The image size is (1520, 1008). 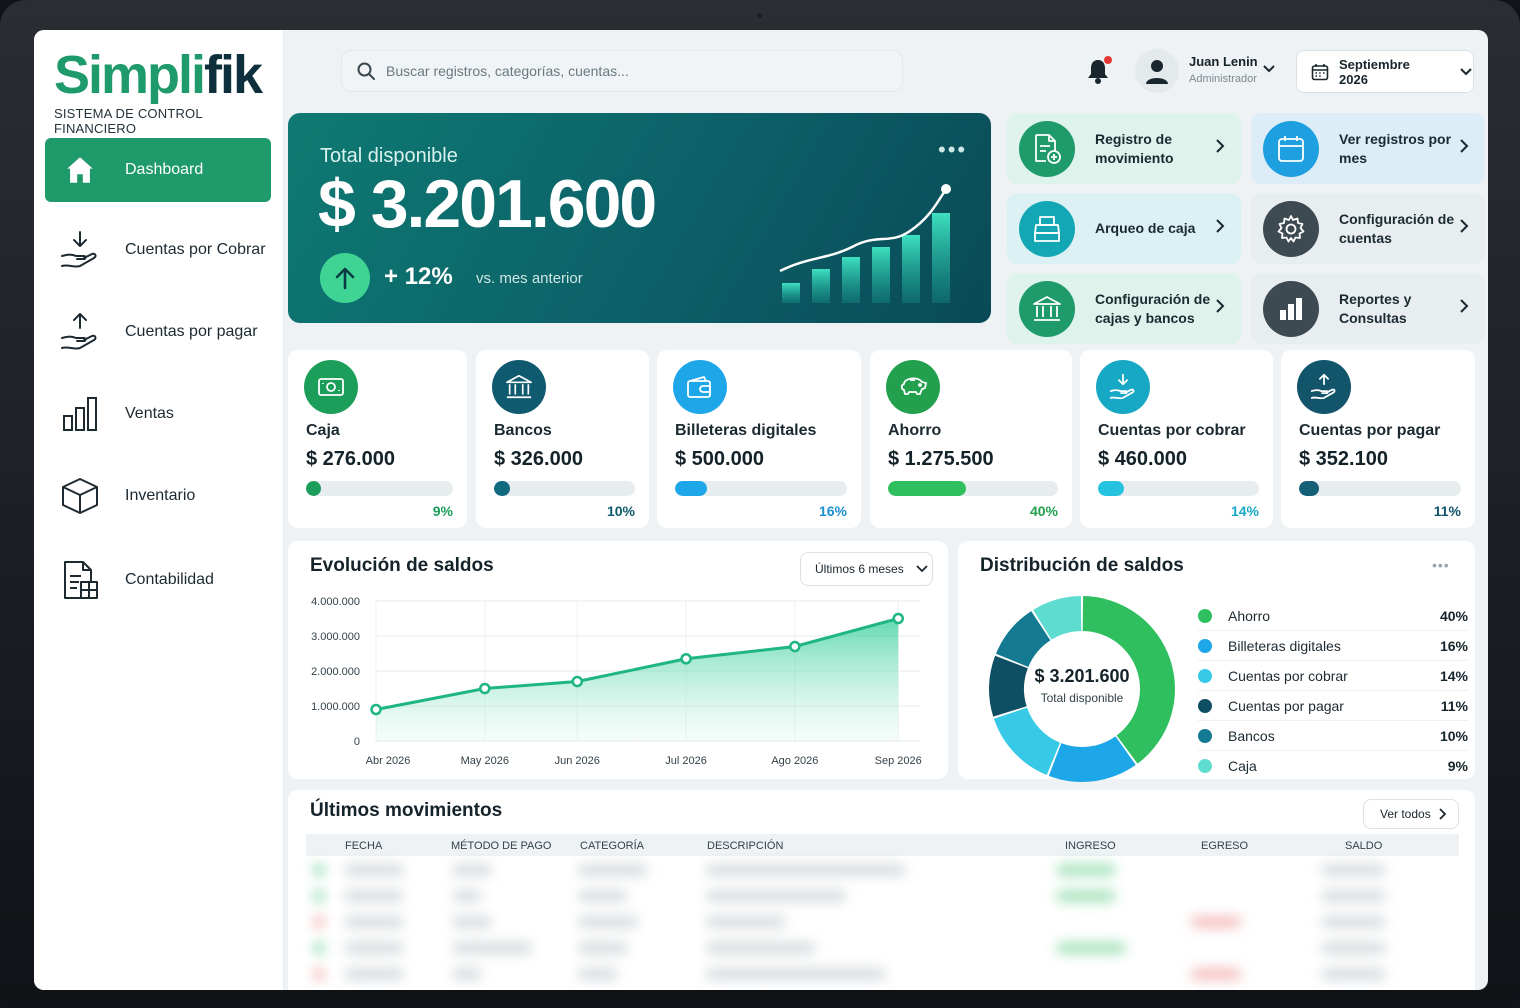 I want to click on sidebar-item-inventario: Inventario, so click(x=158, y=496).